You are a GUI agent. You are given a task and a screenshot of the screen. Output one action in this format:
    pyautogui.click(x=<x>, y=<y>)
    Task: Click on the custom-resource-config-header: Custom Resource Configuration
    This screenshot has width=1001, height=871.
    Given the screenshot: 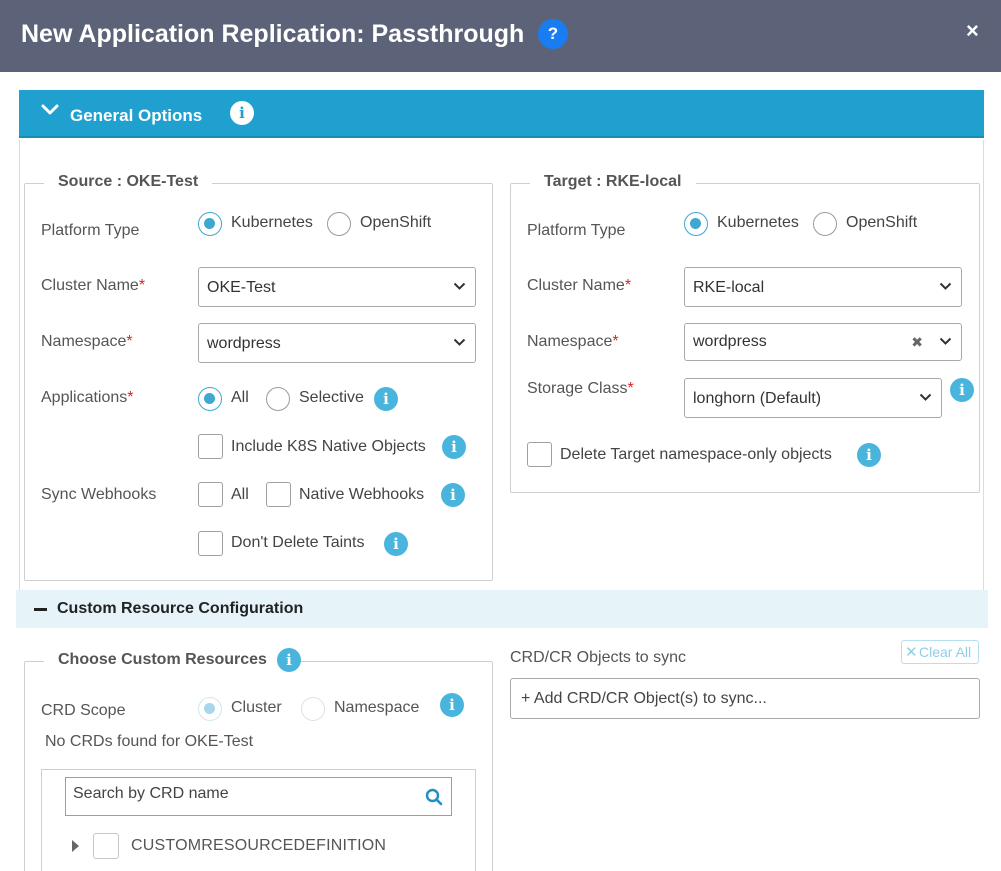 What is the action you would take?
    pyautogui.click(x=502, y=609)
    